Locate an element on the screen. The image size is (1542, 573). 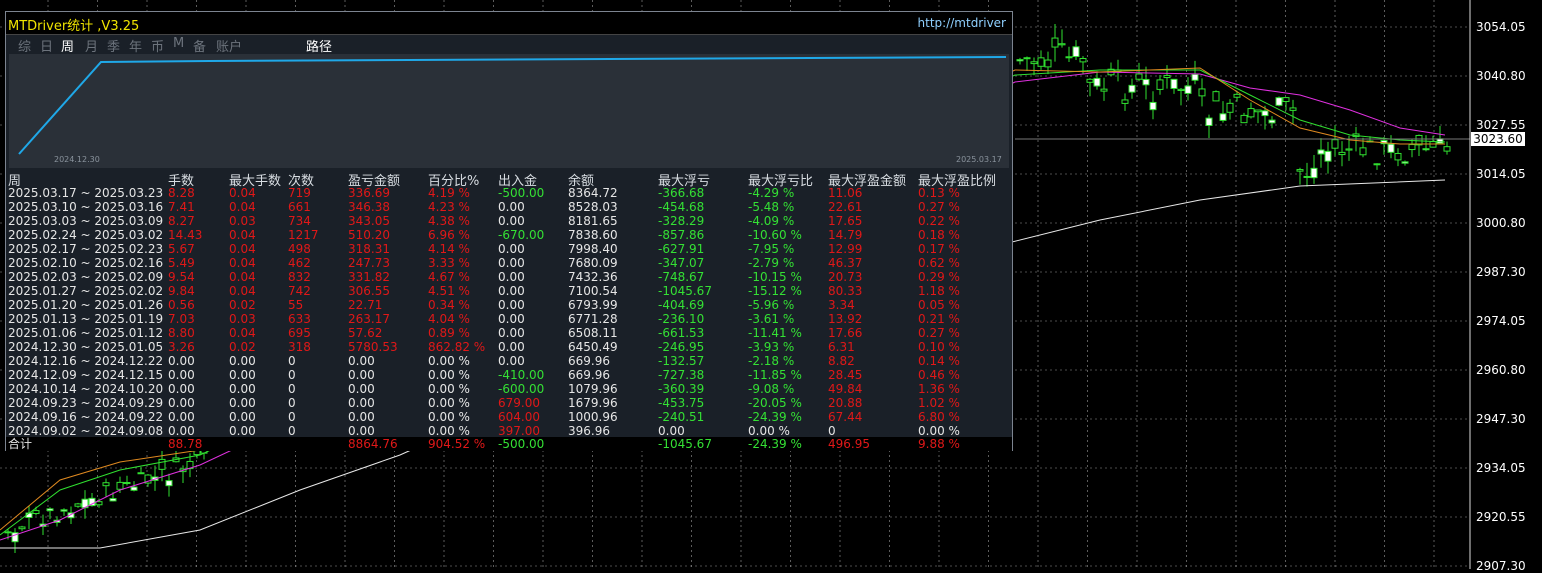
tab-2: 周 is located at coordinates (67, 45).